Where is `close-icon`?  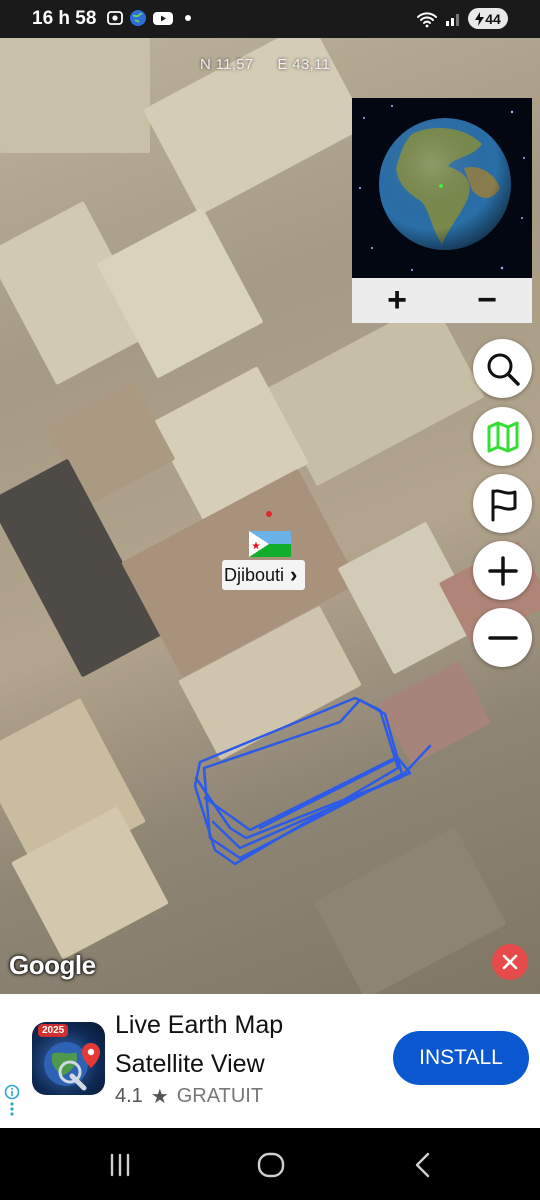 close-icon is located at coordinates (510, 962).